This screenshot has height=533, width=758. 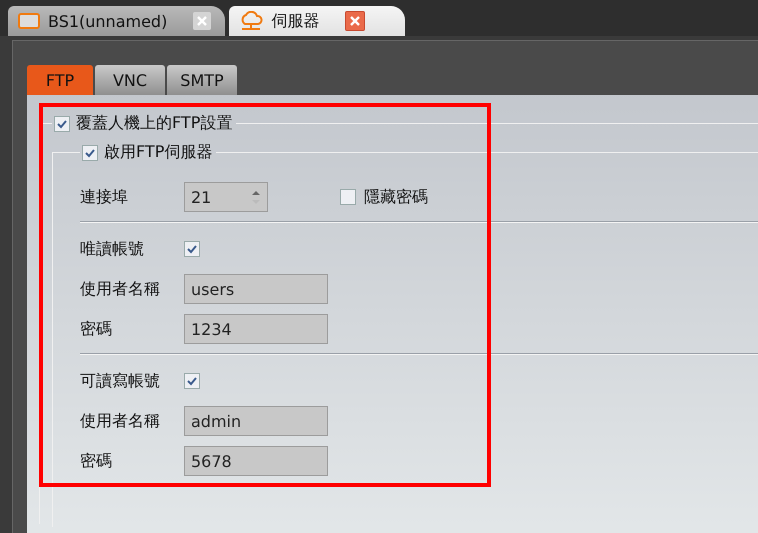 I want to click on checkbox-label: 可讀寫帳號, so click(x=120, y=381).